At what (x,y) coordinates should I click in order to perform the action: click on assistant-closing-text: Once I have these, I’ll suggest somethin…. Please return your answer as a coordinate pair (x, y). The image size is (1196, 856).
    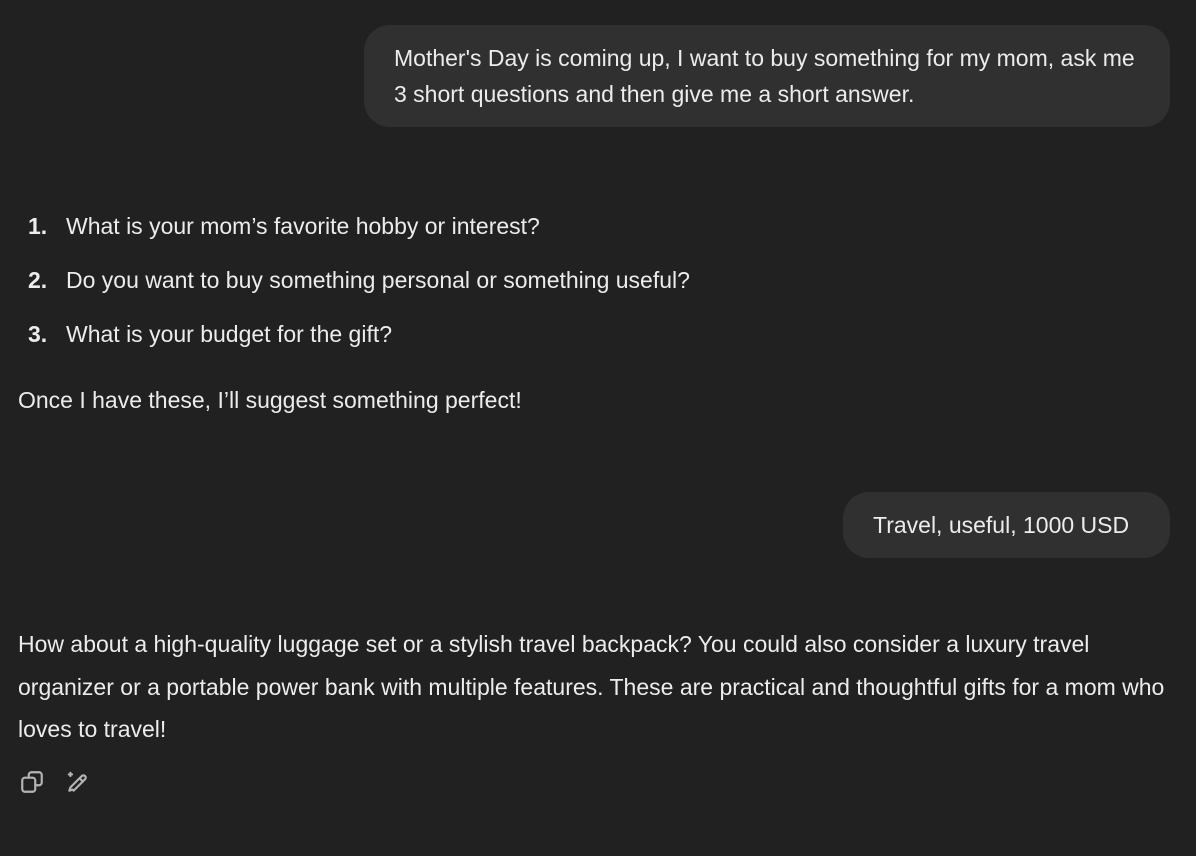
    Looking at the image, I should click on (270, 400).